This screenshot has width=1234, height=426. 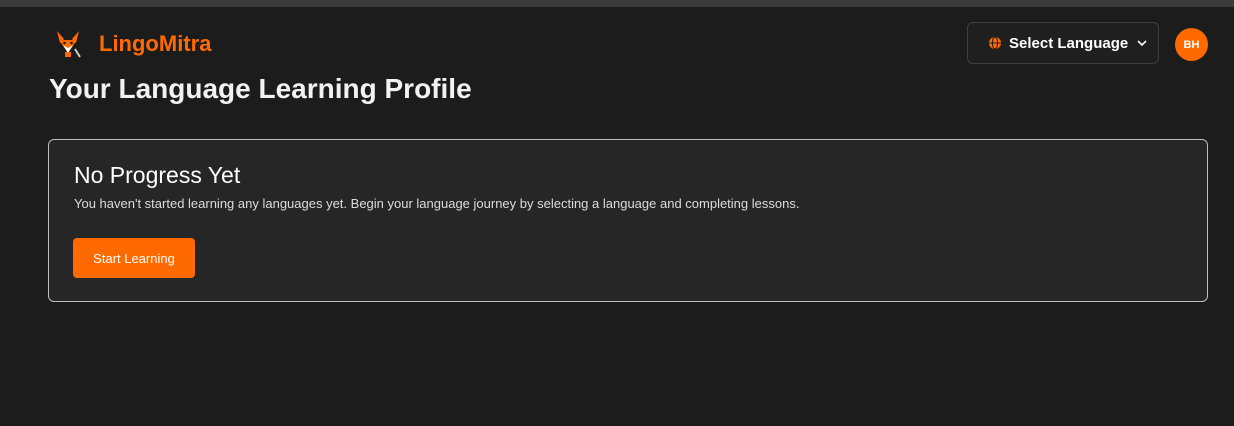 What do you see at coordinates (1191, 44) in the screenshot?
I see `user-avatar: BH` at bounding box center [1191, 44].